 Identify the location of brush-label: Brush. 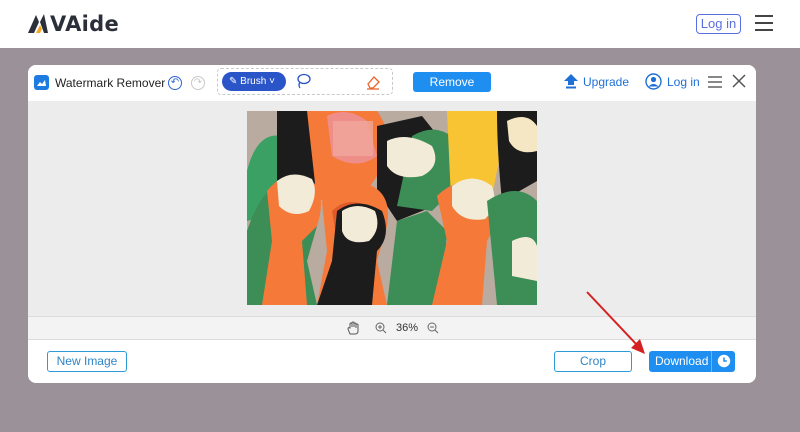
(253, 81).